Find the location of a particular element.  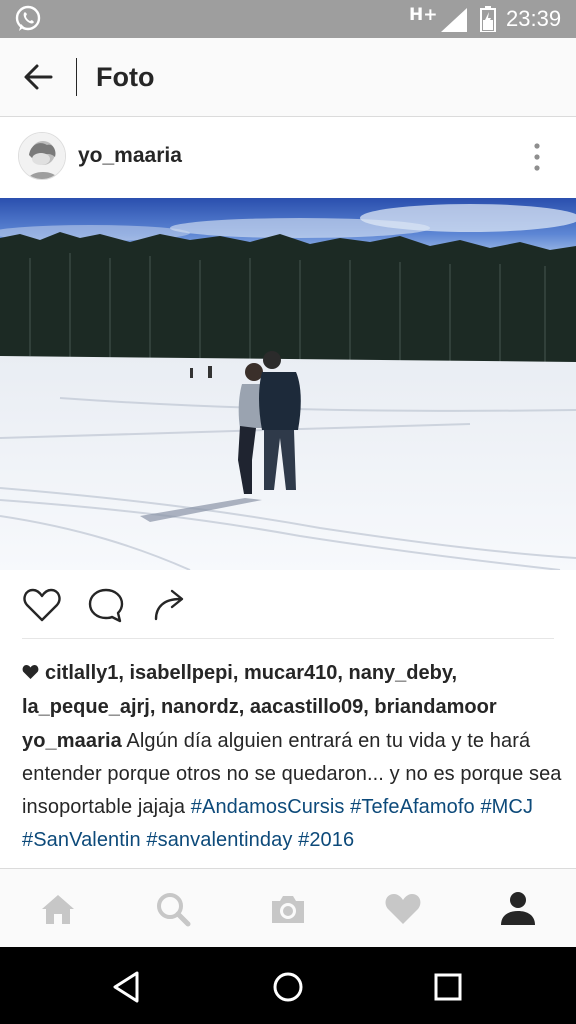

whatsapp-icon is located at coordinates (28, 18).